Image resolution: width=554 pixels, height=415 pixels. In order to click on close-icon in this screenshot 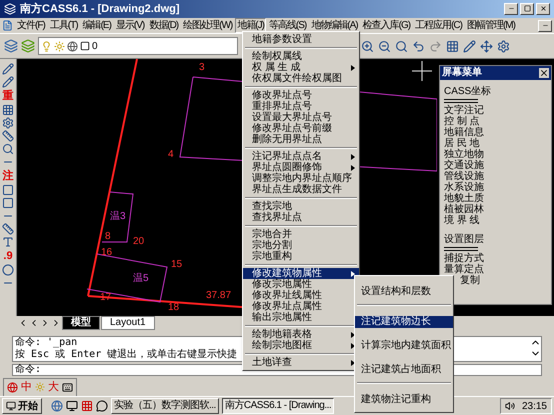, I will do `click(544, 73)`.